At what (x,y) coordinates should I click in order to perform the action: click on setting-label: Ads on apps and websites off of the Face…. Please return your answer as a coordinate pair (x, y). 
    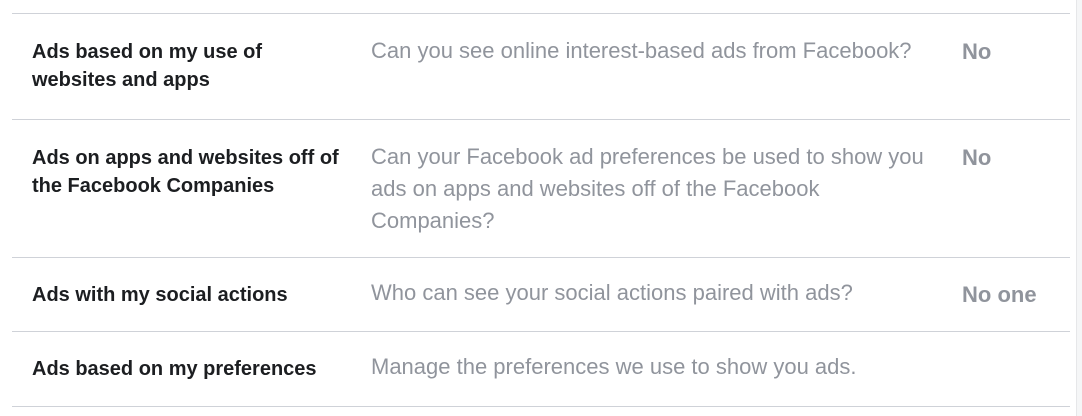
    Looking at the image, I should click on (185, 172).